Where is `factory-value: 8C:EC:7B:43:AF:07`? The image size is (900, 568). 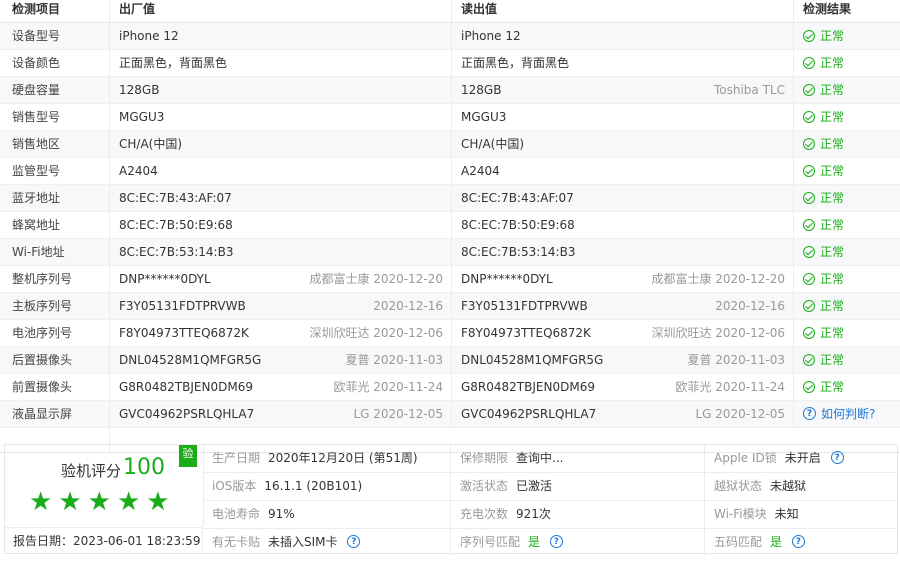
factory-value: 8C:EC:7B:43:AF:07 is located at coordinates (175, 198).